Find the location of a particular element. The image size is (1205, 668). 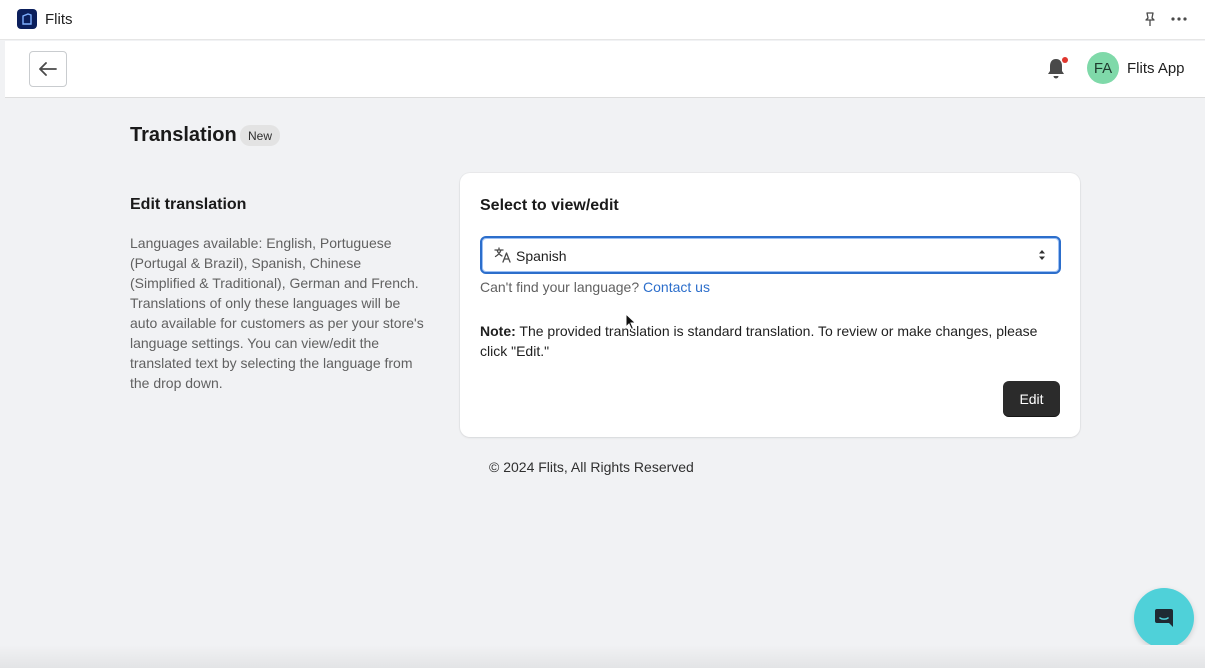

footer-copyright: © 2024 Flits, All Rights Reserved is located at coordinates (591, 467).